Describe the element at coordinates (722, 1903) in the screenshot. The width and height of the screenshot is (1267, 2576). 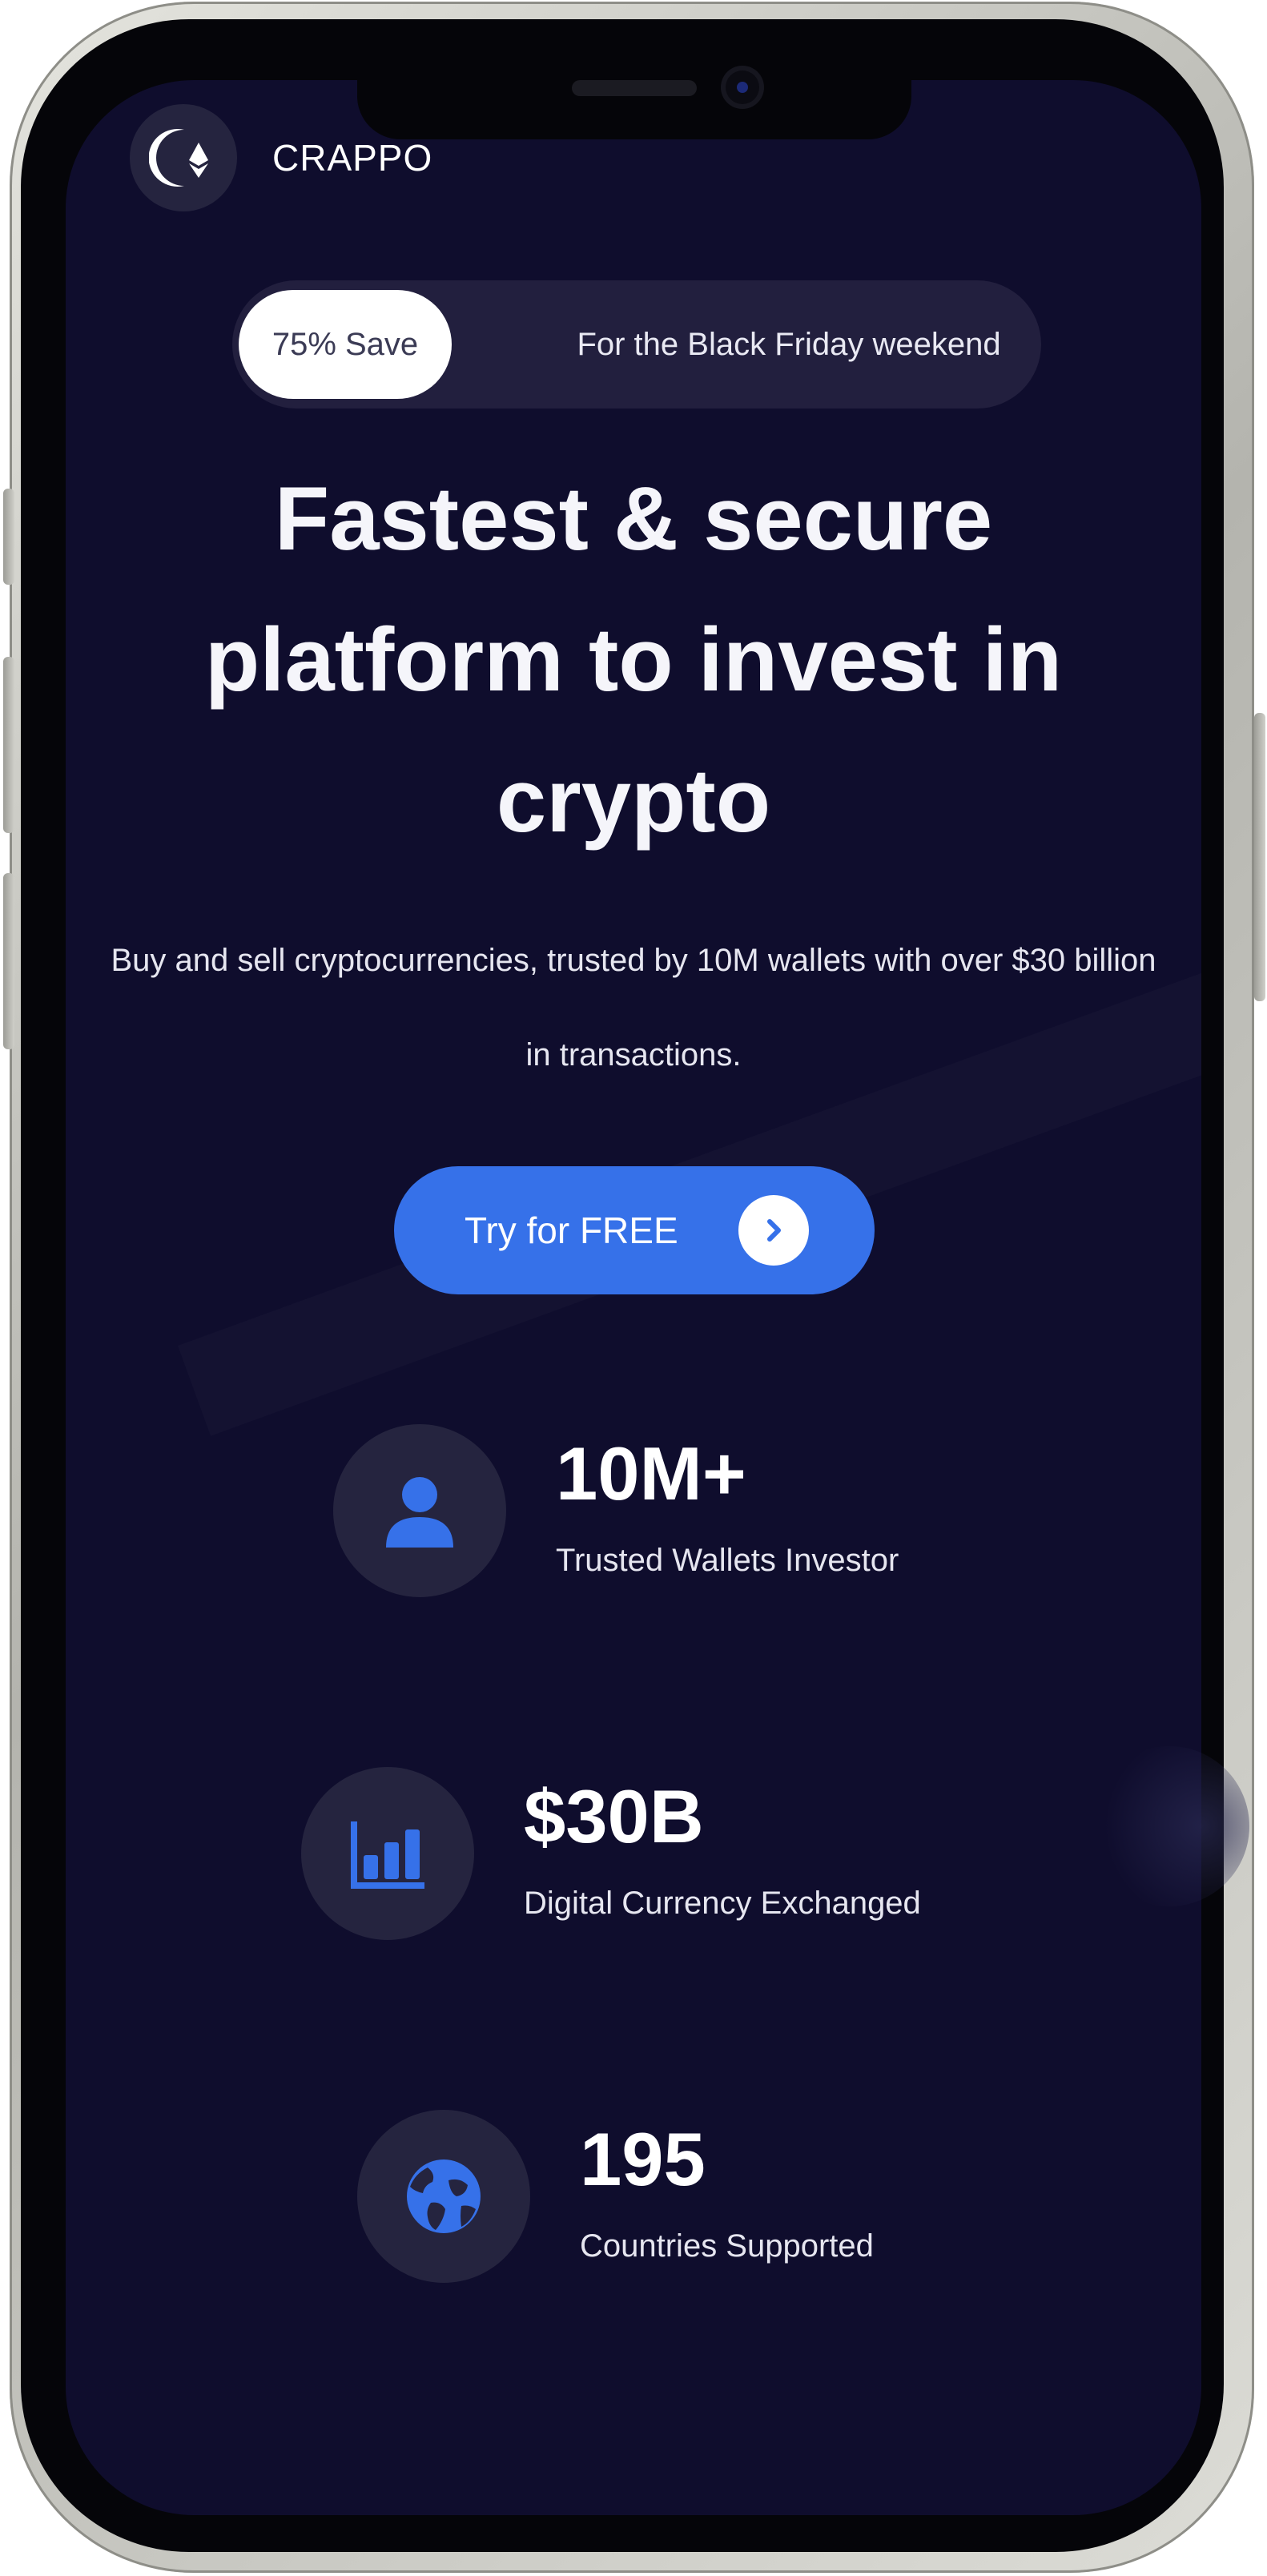
I see `stat-label: Digital Currency Exchanged` at that location.